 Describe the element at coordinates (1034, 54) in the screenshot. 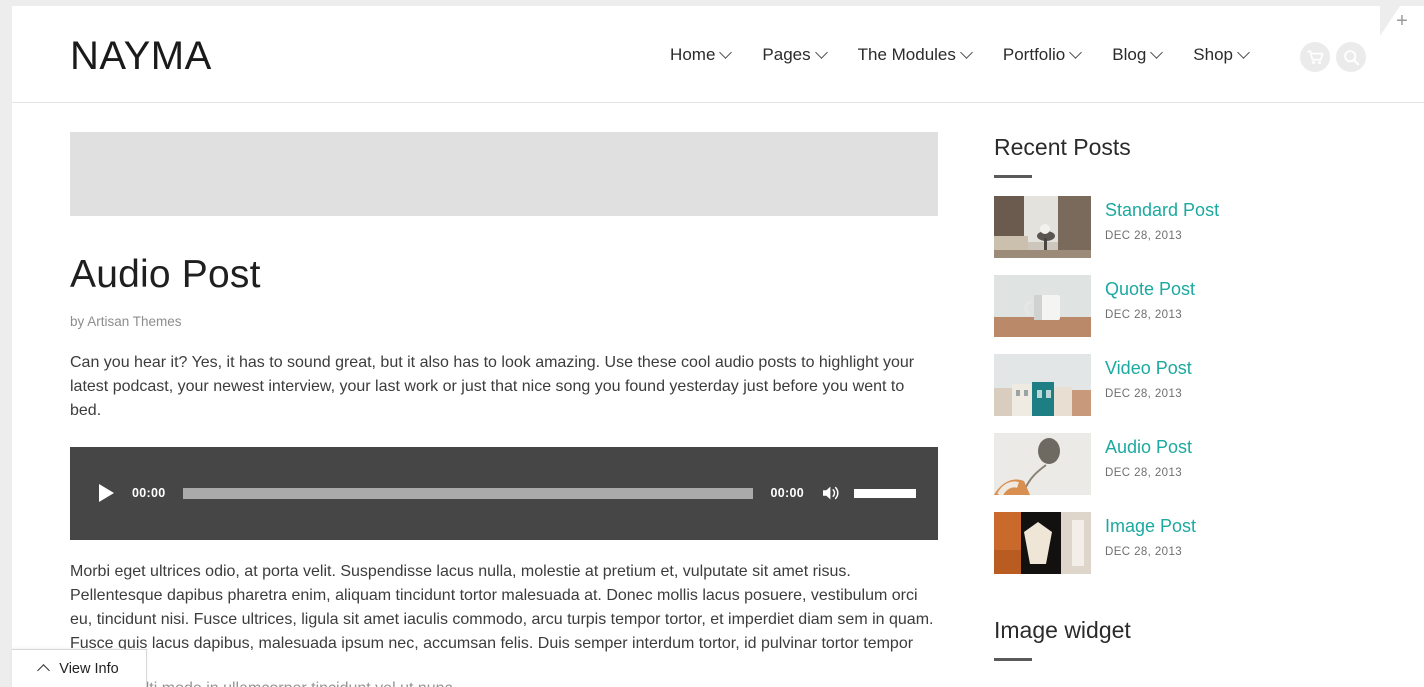

I see `nav-label-portfolio: Portfolio` at that location.